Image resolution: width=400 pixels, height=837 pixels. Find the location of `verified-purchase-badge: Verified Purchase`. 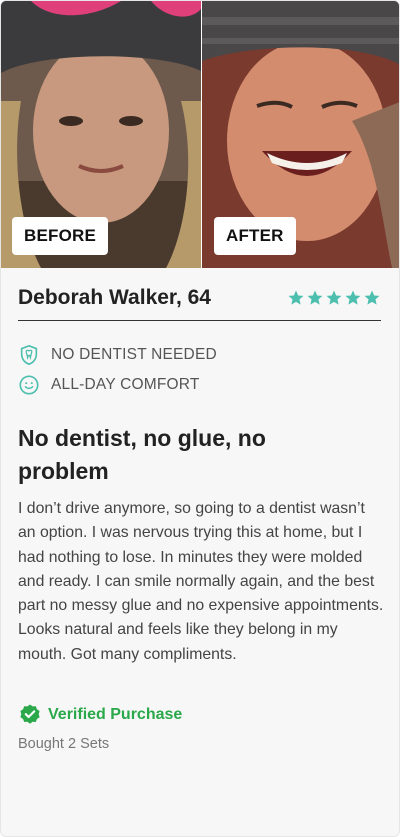

verified-purchase-badge: Verified Purchase is located at coordinates (100, 715).